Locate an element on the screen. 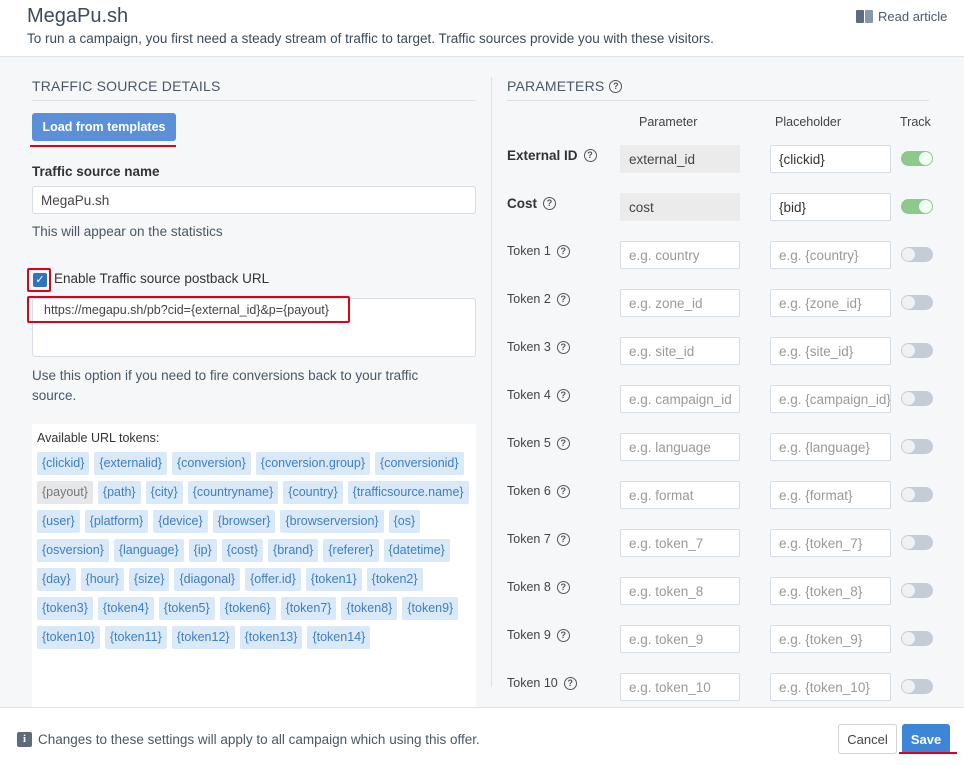 This screenshot has width=964, height=765. url-token: {externalid} is located at coordinates (130, 463).